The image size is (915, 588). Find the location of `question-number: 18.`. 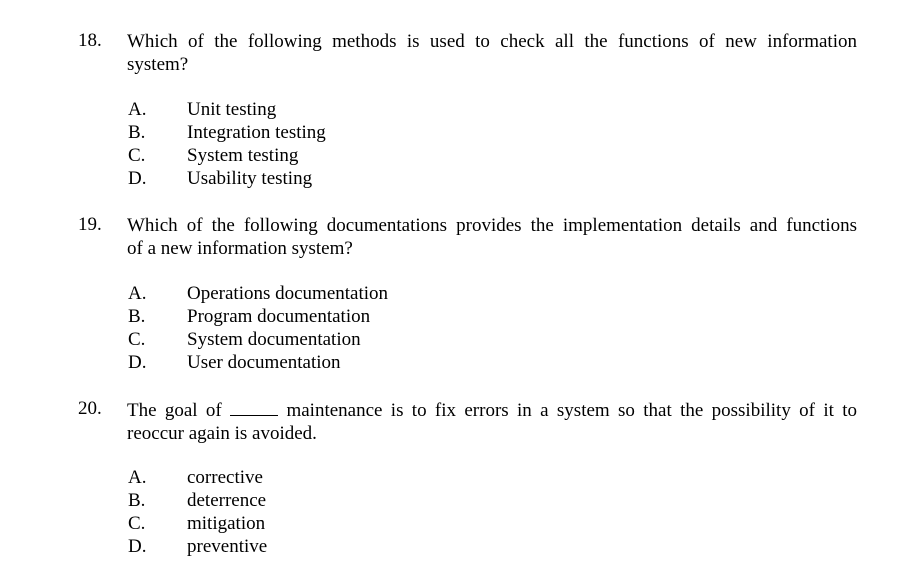

question-number: 18. is located at coordinates (90, 40).